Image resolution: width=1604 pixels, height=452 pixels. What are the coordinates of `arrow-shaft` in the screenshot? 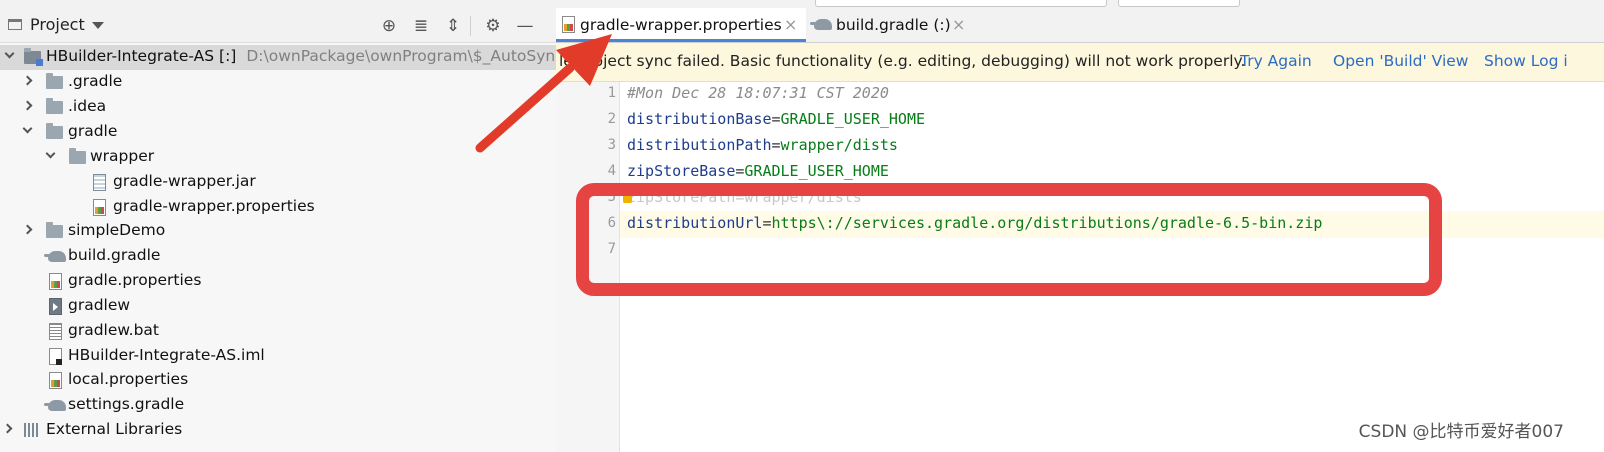 It's located at (525, 108).